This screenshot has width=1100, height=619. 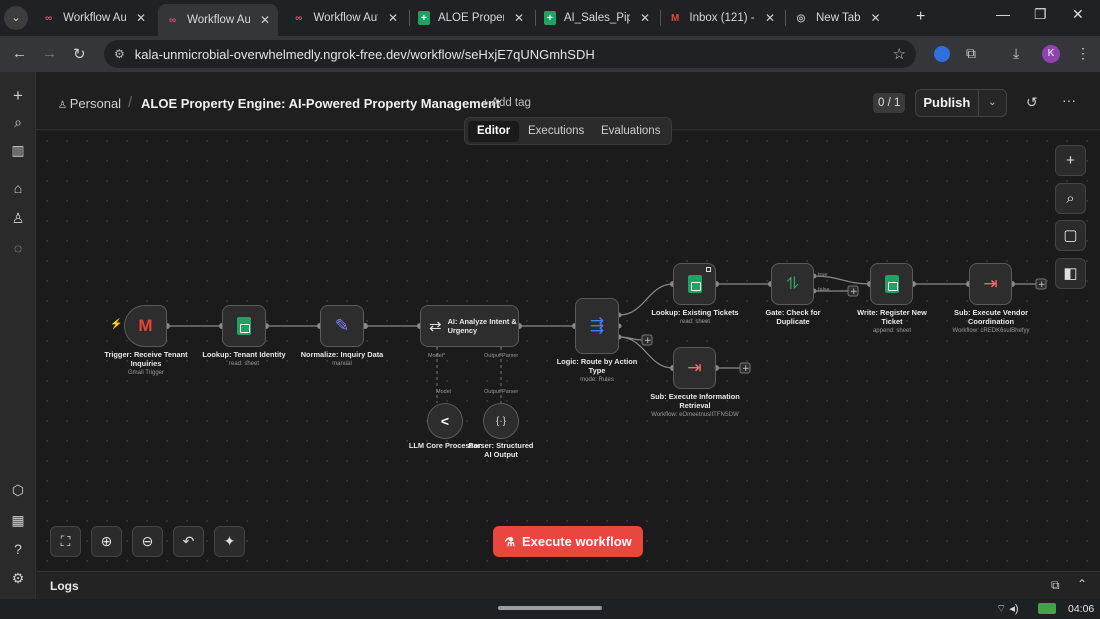 I want to click on browser-tab-7: ◎ New Tab ✕, so click(x=847, y=18).